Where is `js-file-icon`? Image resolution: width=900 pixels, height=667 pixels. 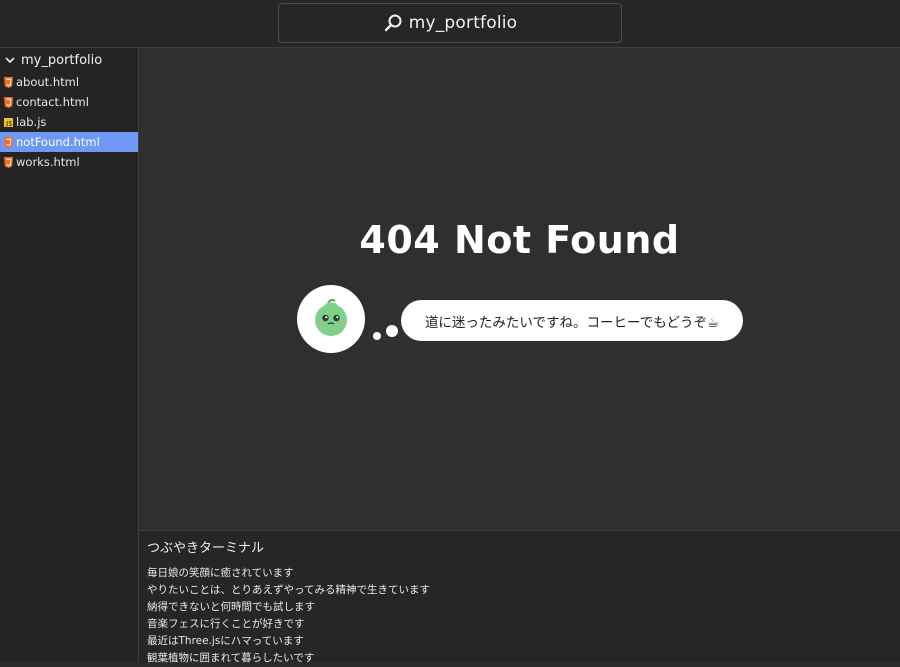 js-file-icon is located at coordinates (8, 122).